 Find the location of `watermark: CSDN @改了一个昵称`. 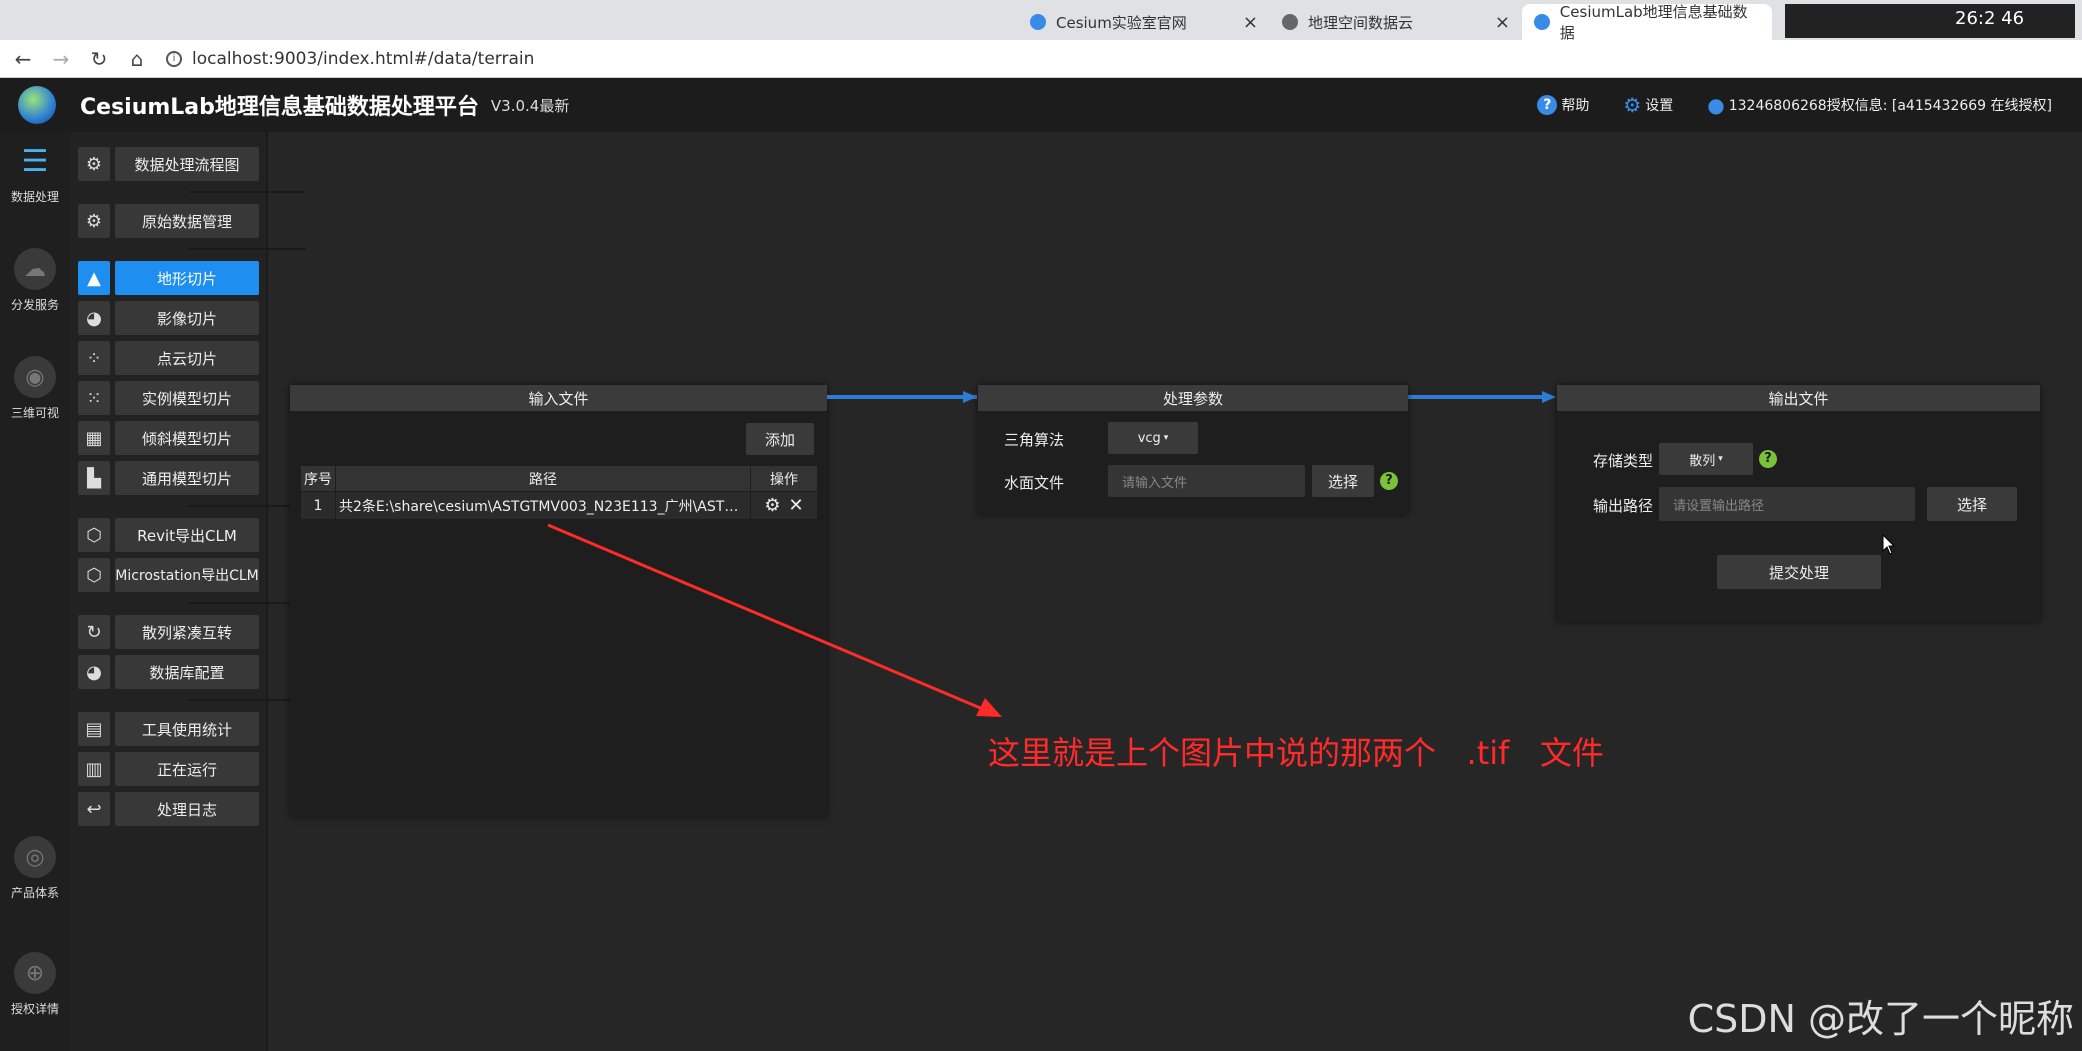

watermark: CSDN @改了一个昵称 is located at coordinates (1880, 1019).